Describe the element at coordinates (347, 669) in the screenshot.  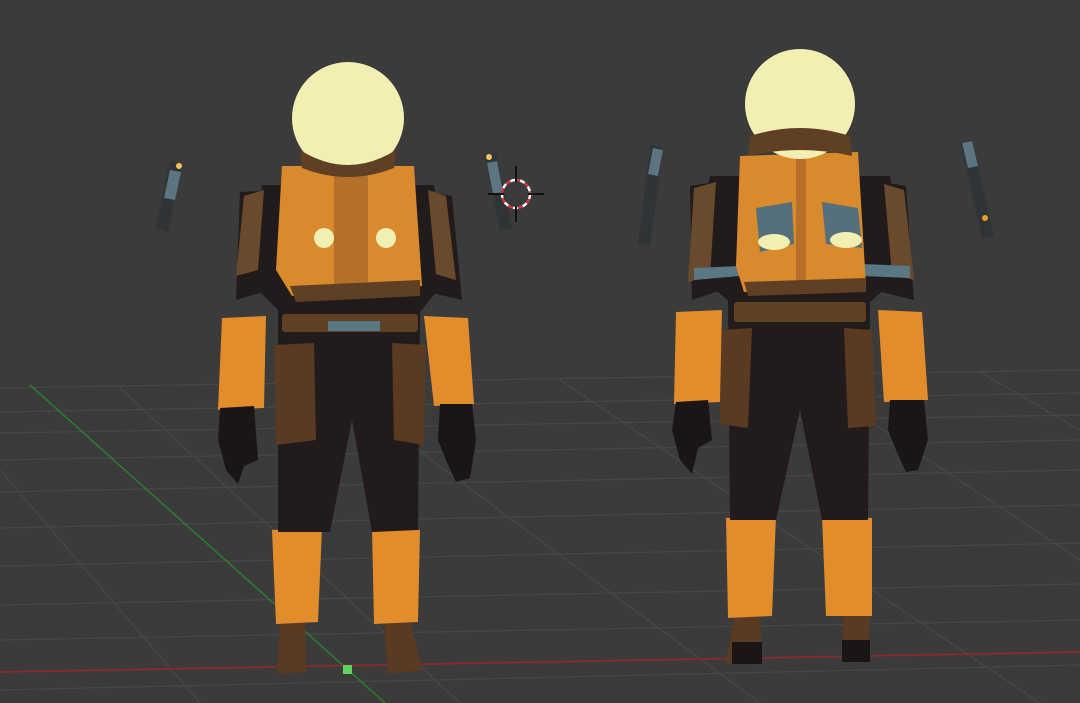
I see `origin-point-icon` at that location.